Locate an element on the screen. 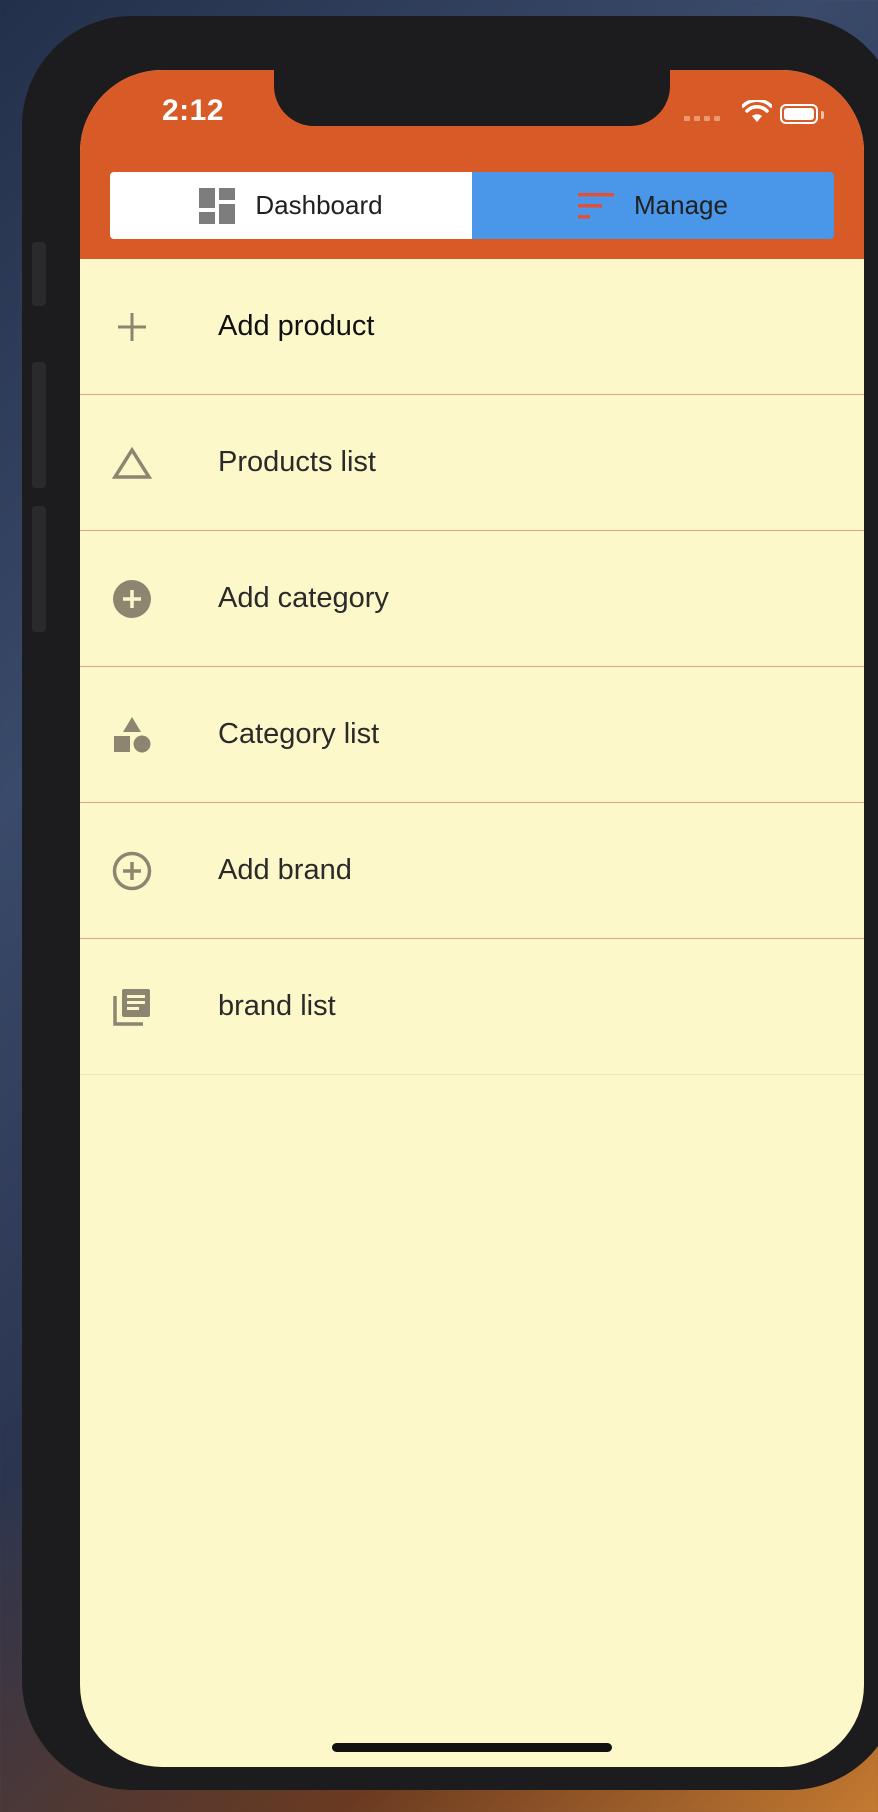 Image resolution: width=878 pixels, height=1812 pixels. menu-item-label: Category list is located at coordinates (299, 734).